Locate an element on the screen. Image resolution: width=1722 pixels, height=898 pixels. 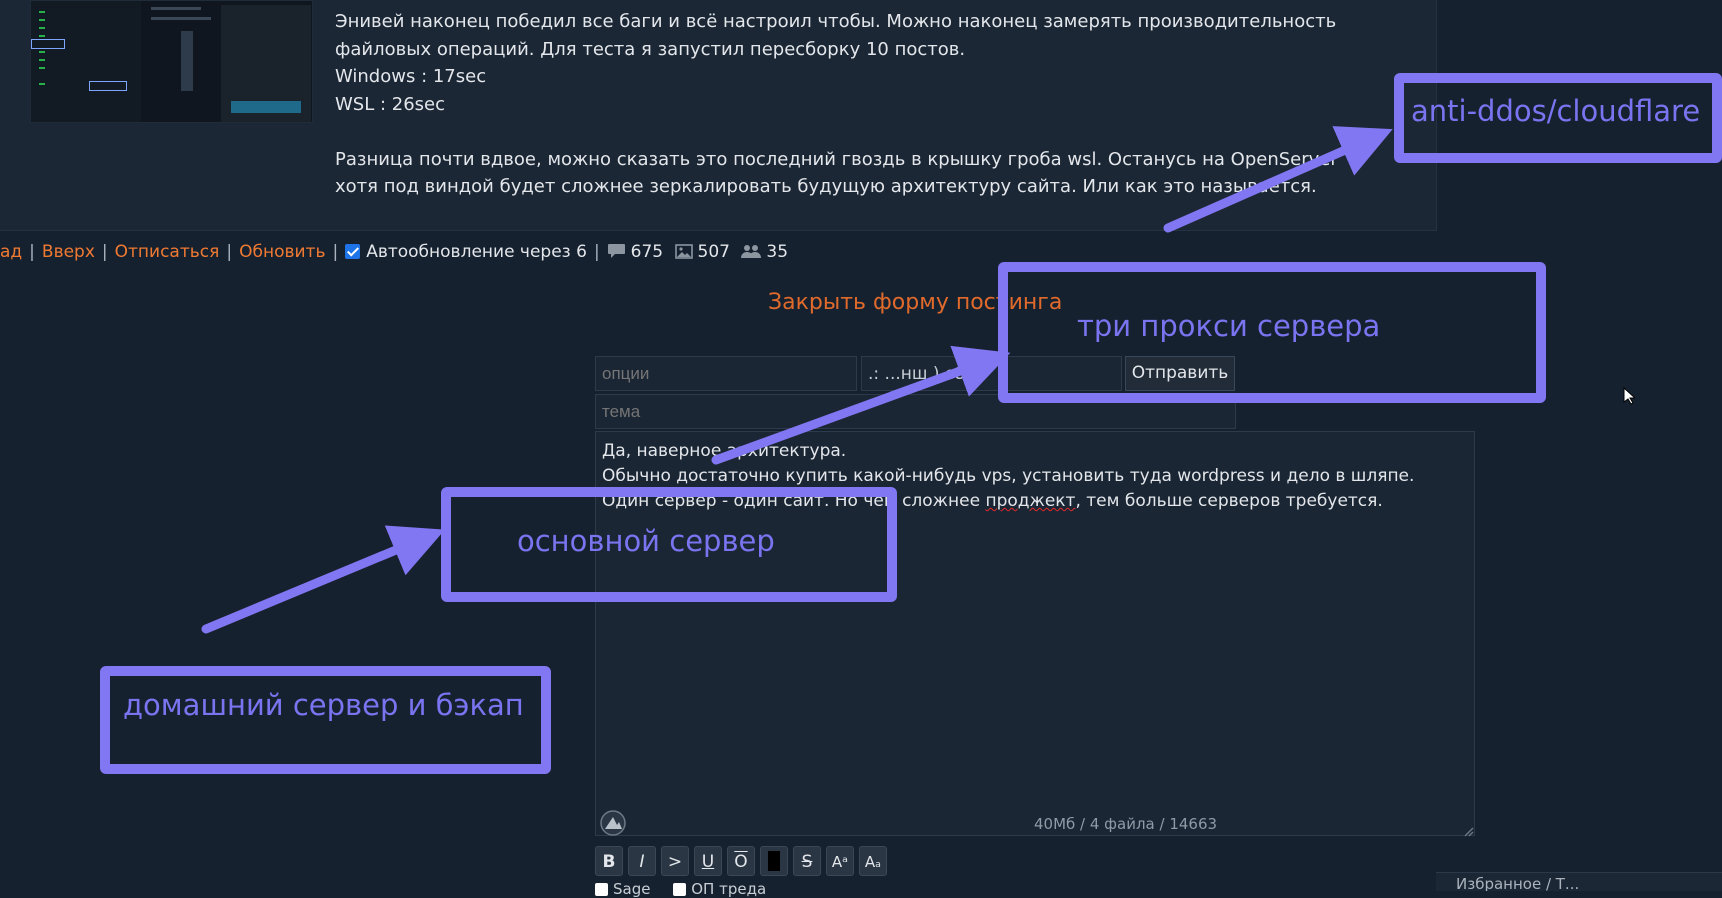
options-input is located at coordinates (726, 373).